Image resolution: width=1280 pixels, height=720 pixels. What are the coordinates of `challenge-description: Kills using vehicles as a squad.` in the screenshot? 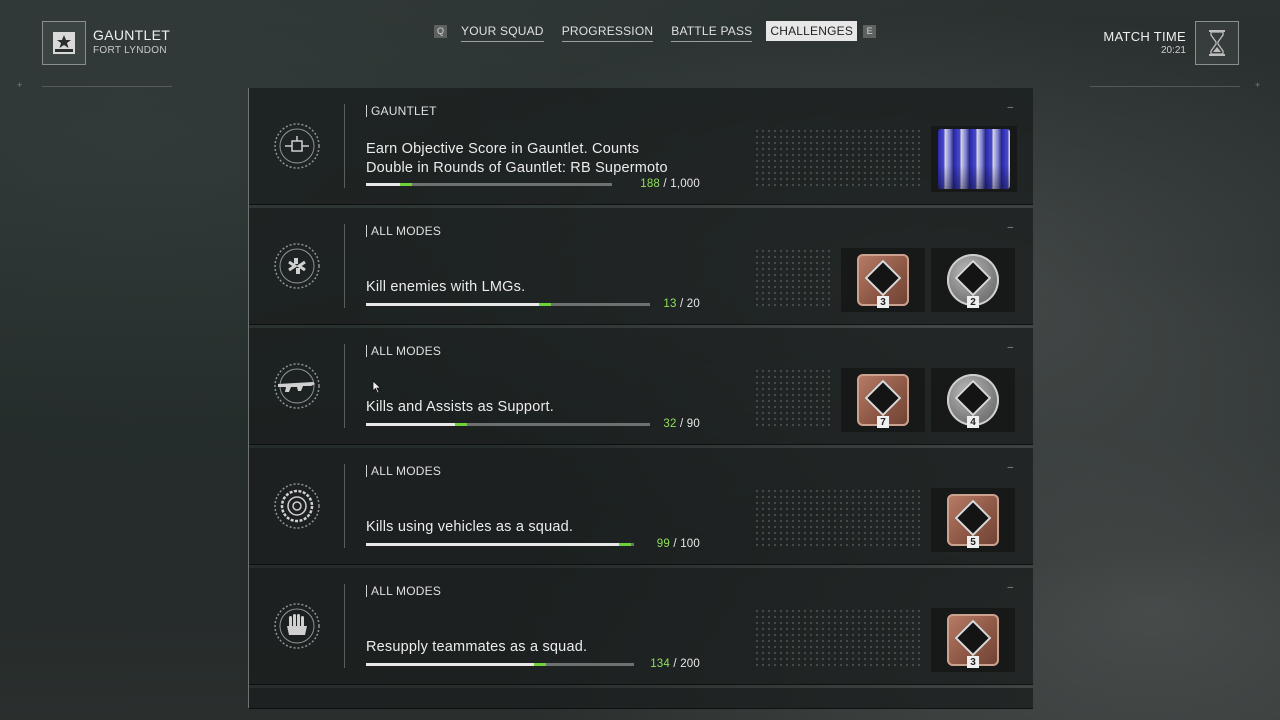 It's located at (469, 527).